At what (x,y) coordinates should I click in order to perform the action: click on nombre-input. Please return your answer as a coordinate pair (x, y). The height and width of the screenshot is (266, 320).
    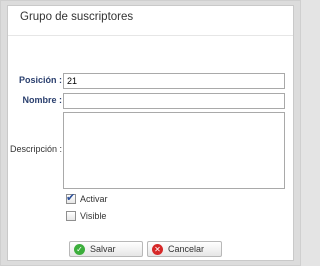
    Looking at the image, I should click on (174, 101).